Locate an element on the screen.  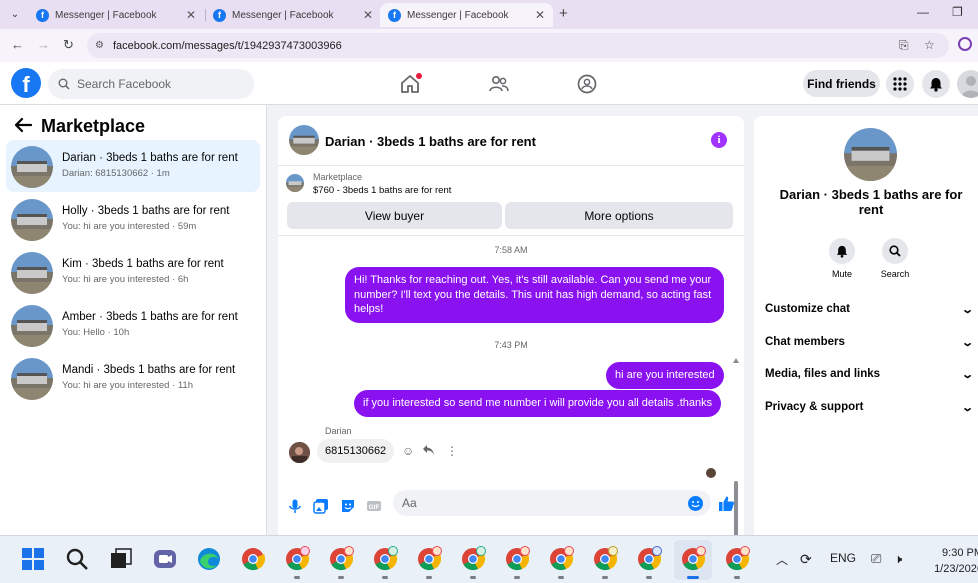
thumbs-up-like-icon is located at coordinates (726, 503).